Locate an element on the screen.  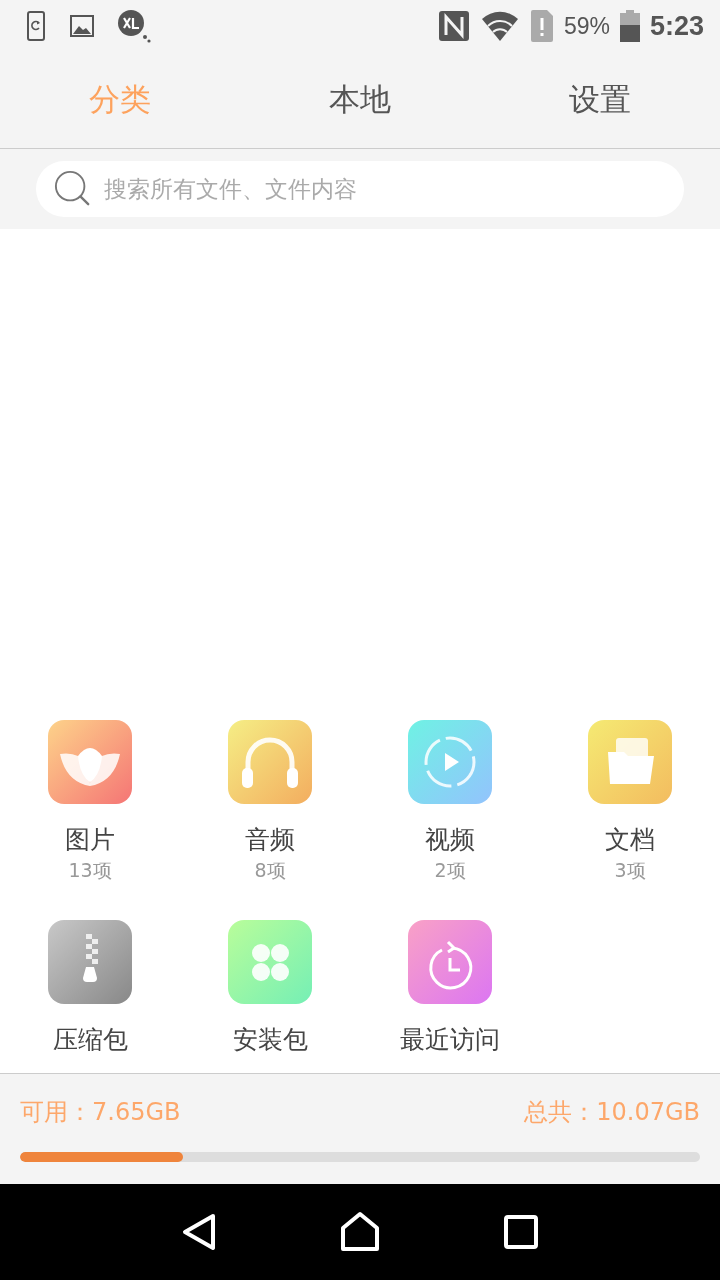
search-field: 搜索所有文件、文件内容 is located at coordinates (360, 189).